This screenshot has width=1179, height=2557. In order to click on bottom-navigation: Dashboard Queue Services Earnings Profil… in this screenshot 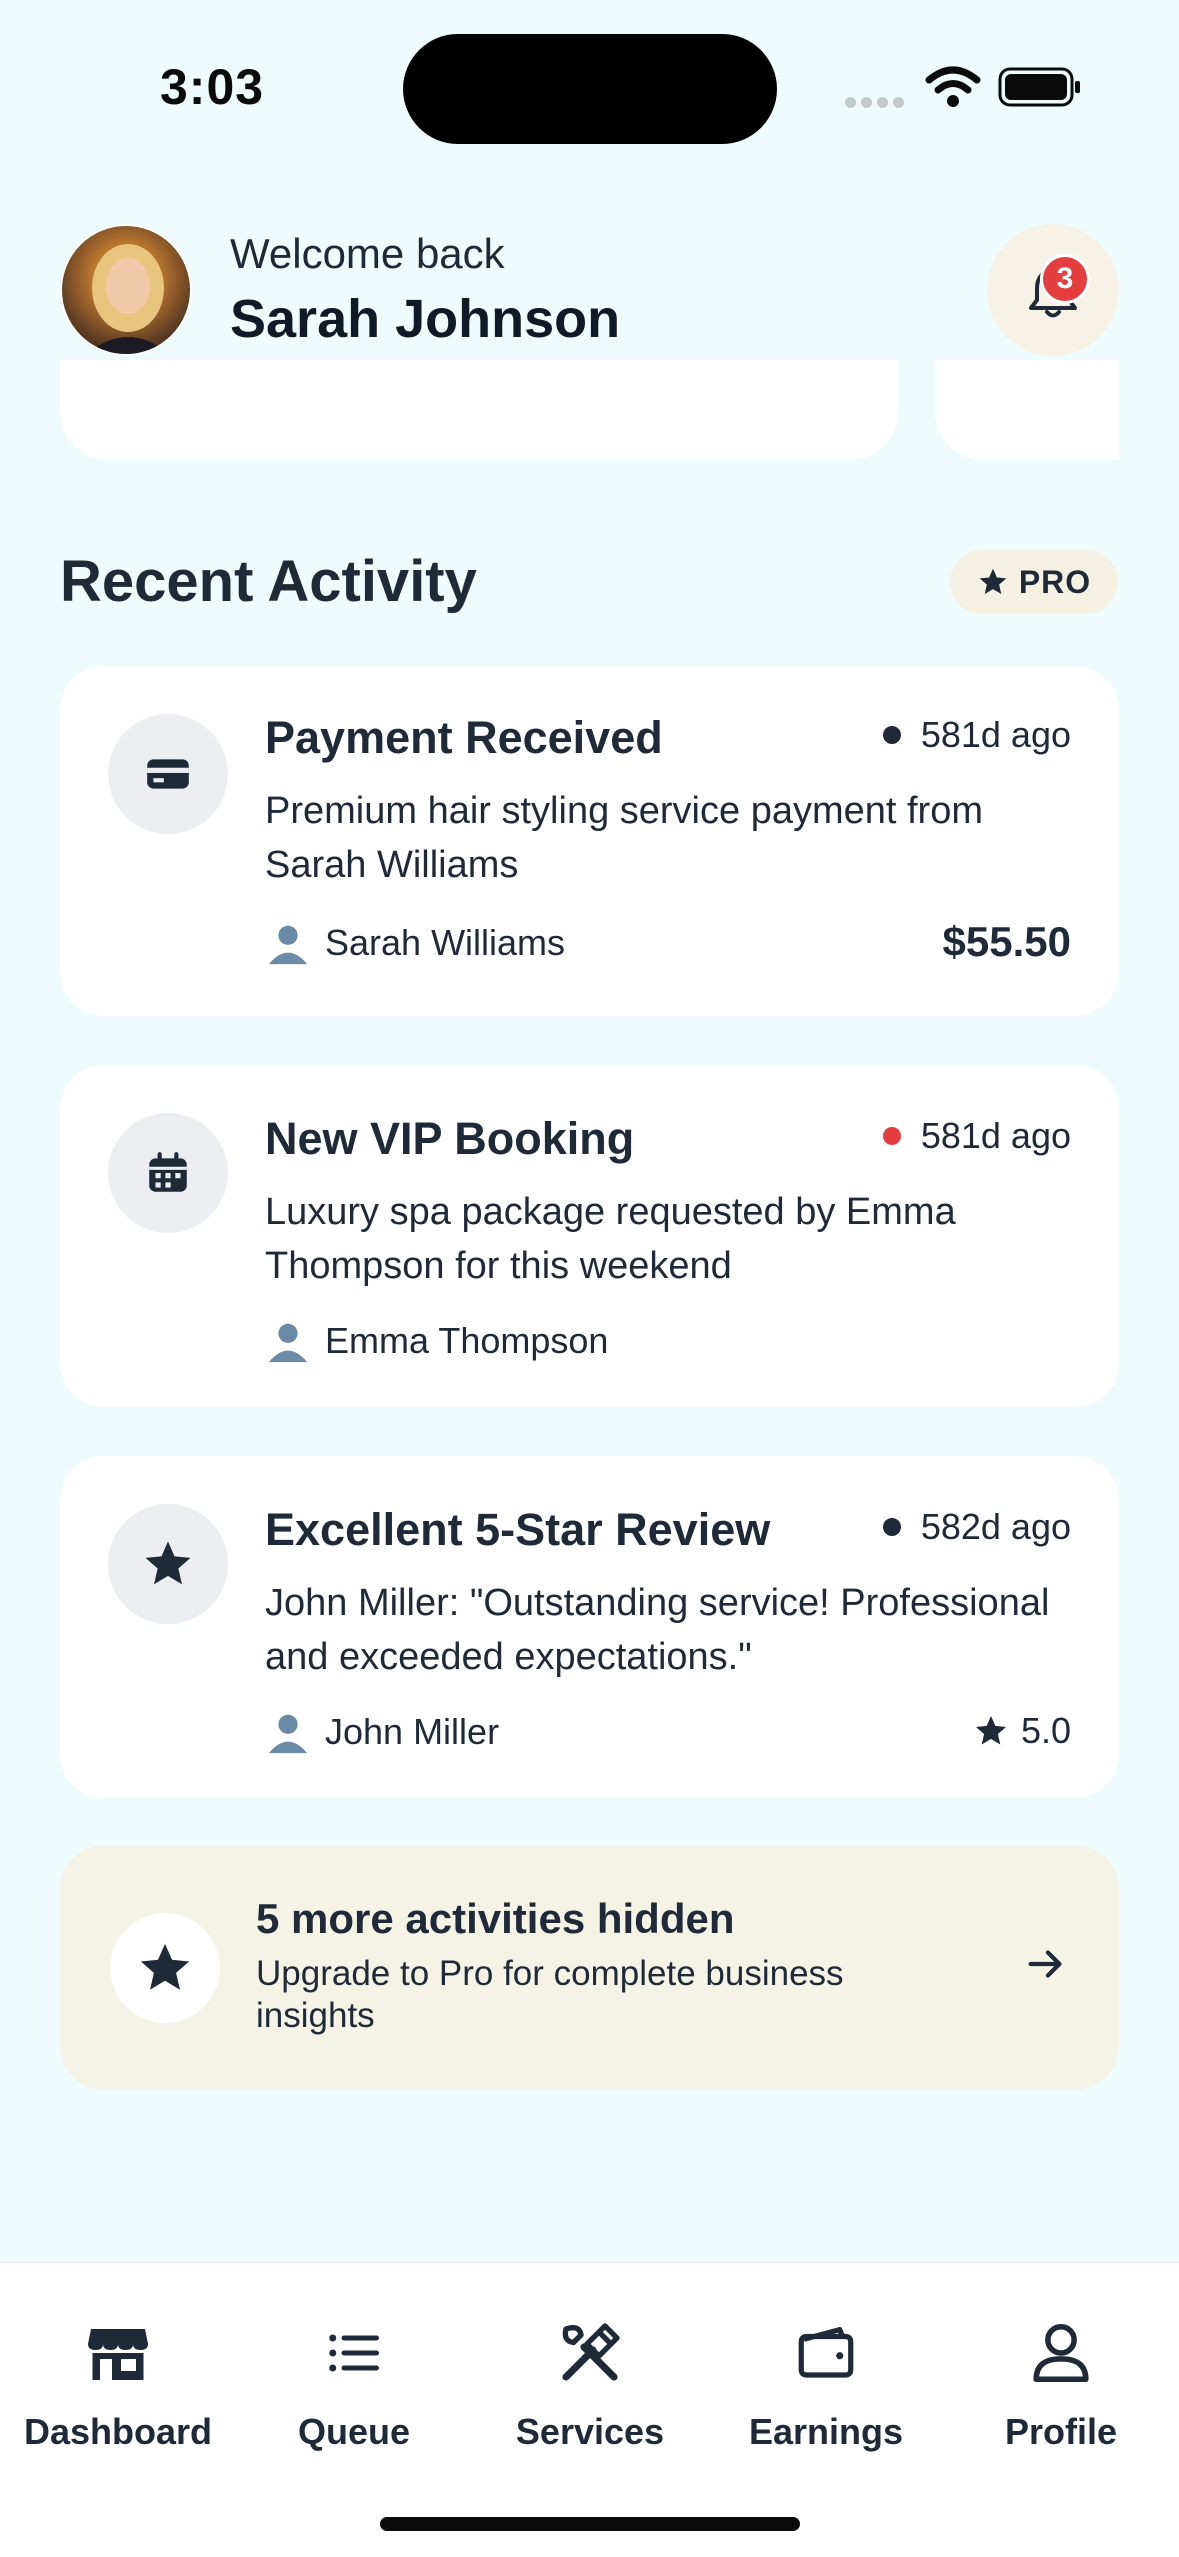, I will do `click(589, 2409)`.